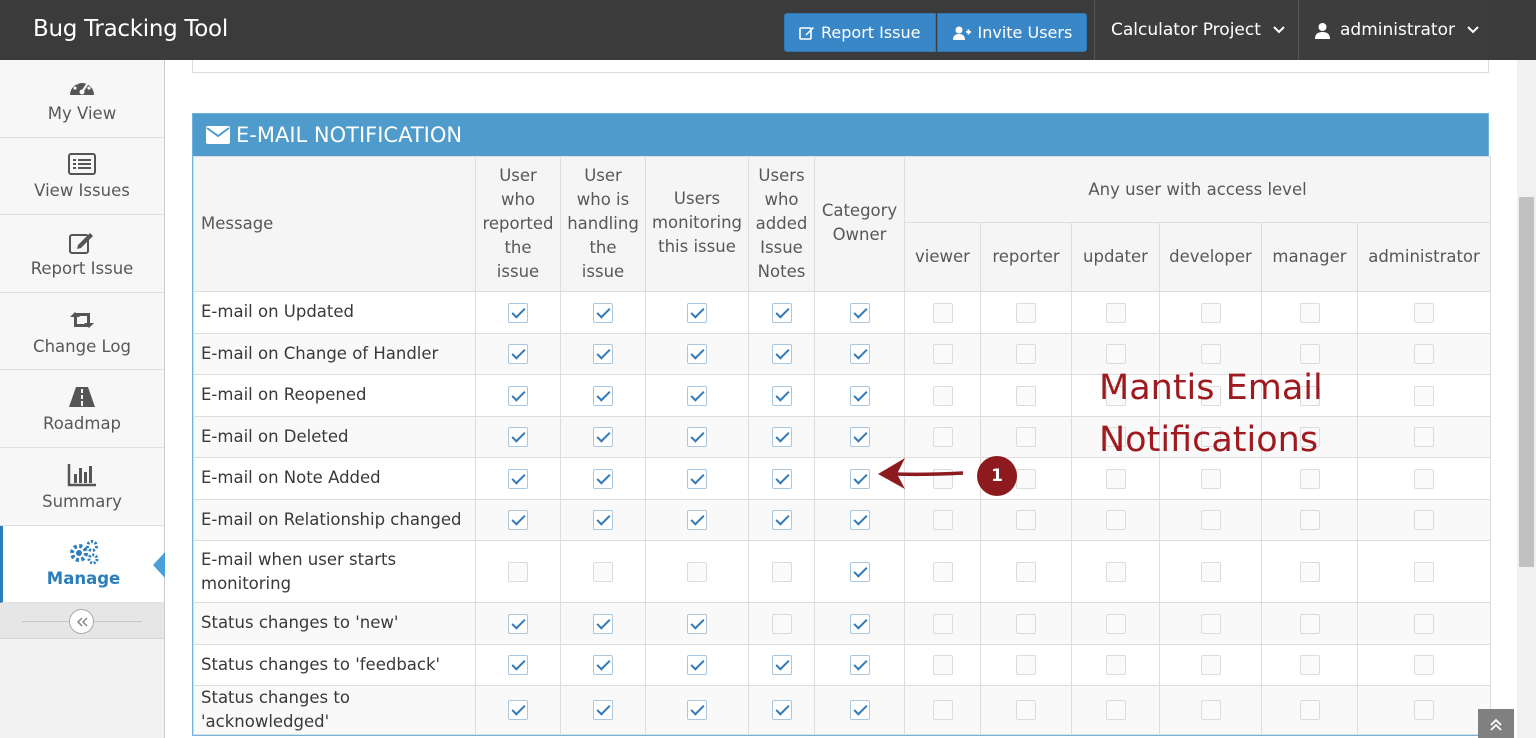  Describe the element at coordinates (1526, 382) in the screenshot. I see `scrollbar-thumb` at that location.